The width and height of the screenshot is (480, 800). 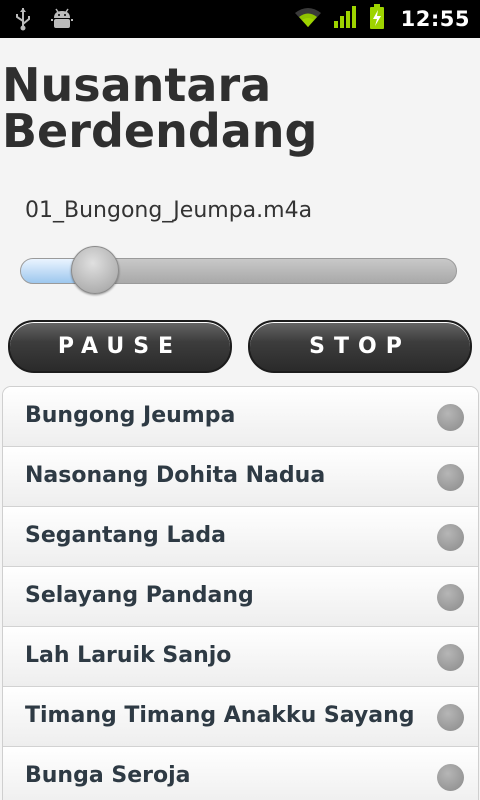 What do you see at coordinates (160, 108) in the screenshot?
I see `app-title: Nusantara Berdendang` at bounding box center [160, 108].